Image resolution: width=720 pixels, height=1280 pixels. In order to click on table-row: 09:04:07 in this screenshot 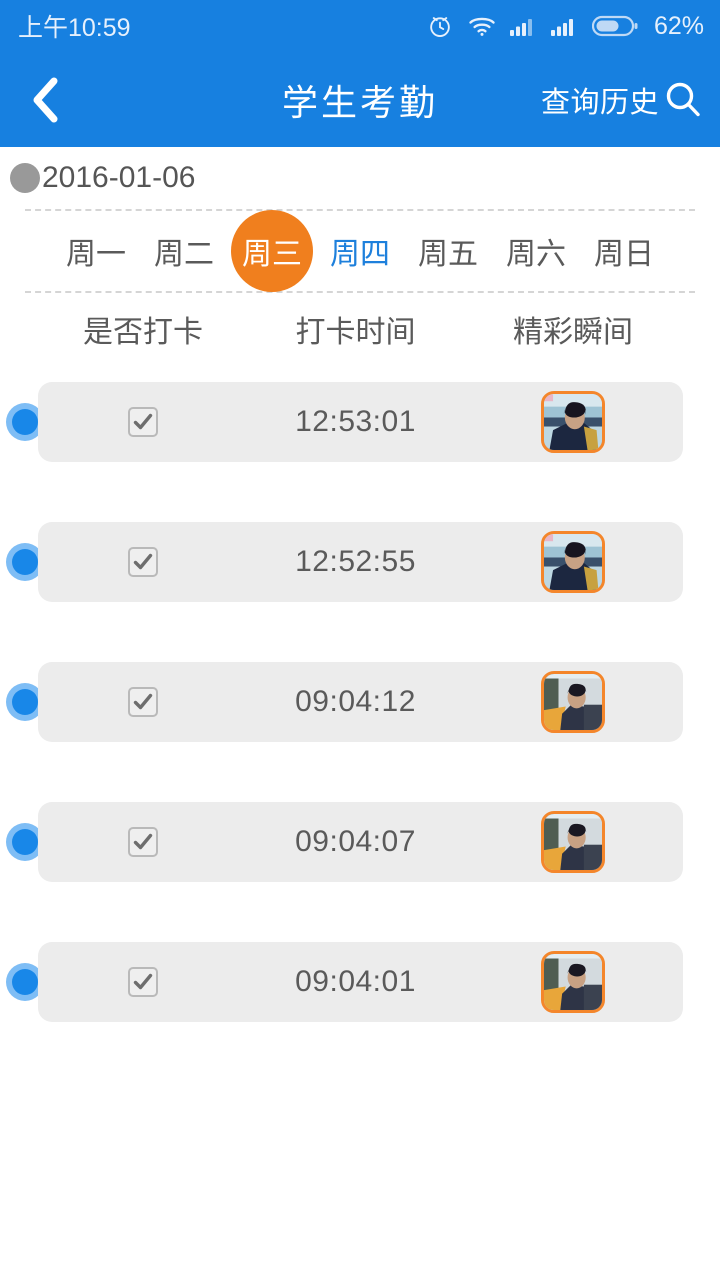, I will do `click(360, 842)`.